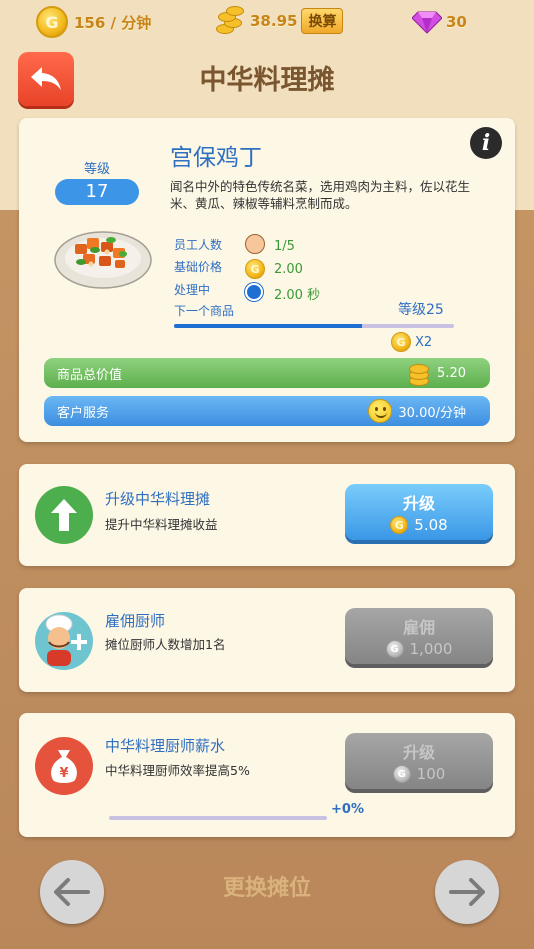  I want to click on chef-salary-button: 升级 G 100, so click(419, 761).